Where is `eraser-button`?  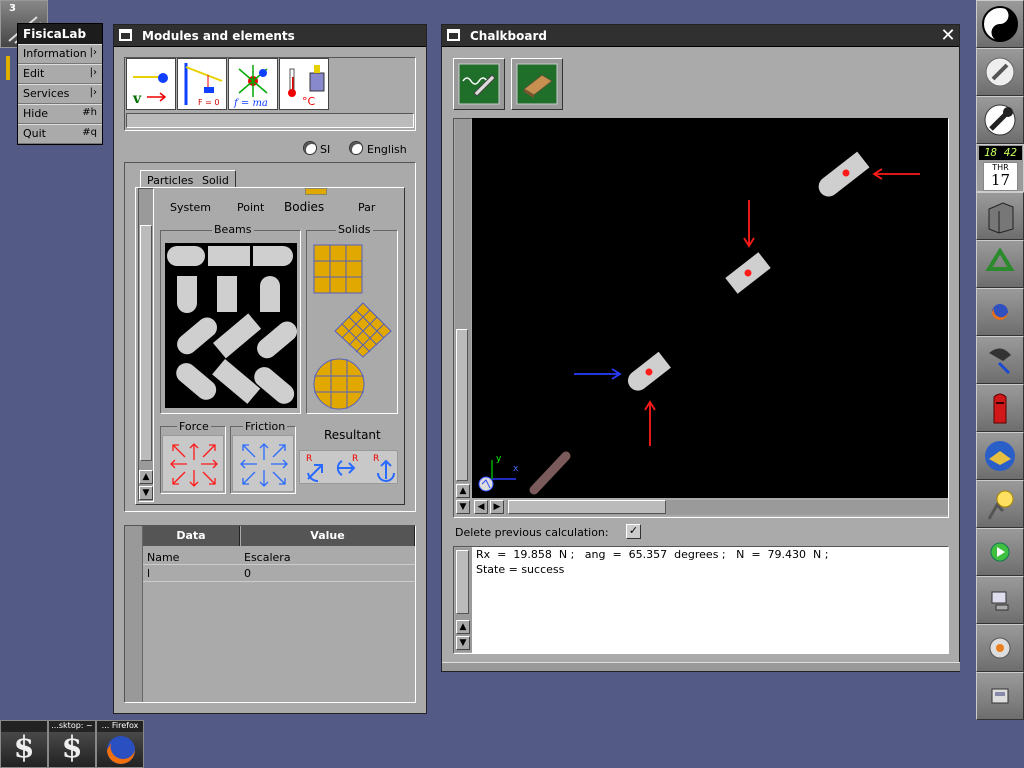 eraser-button is located at coordinates (537, 84).